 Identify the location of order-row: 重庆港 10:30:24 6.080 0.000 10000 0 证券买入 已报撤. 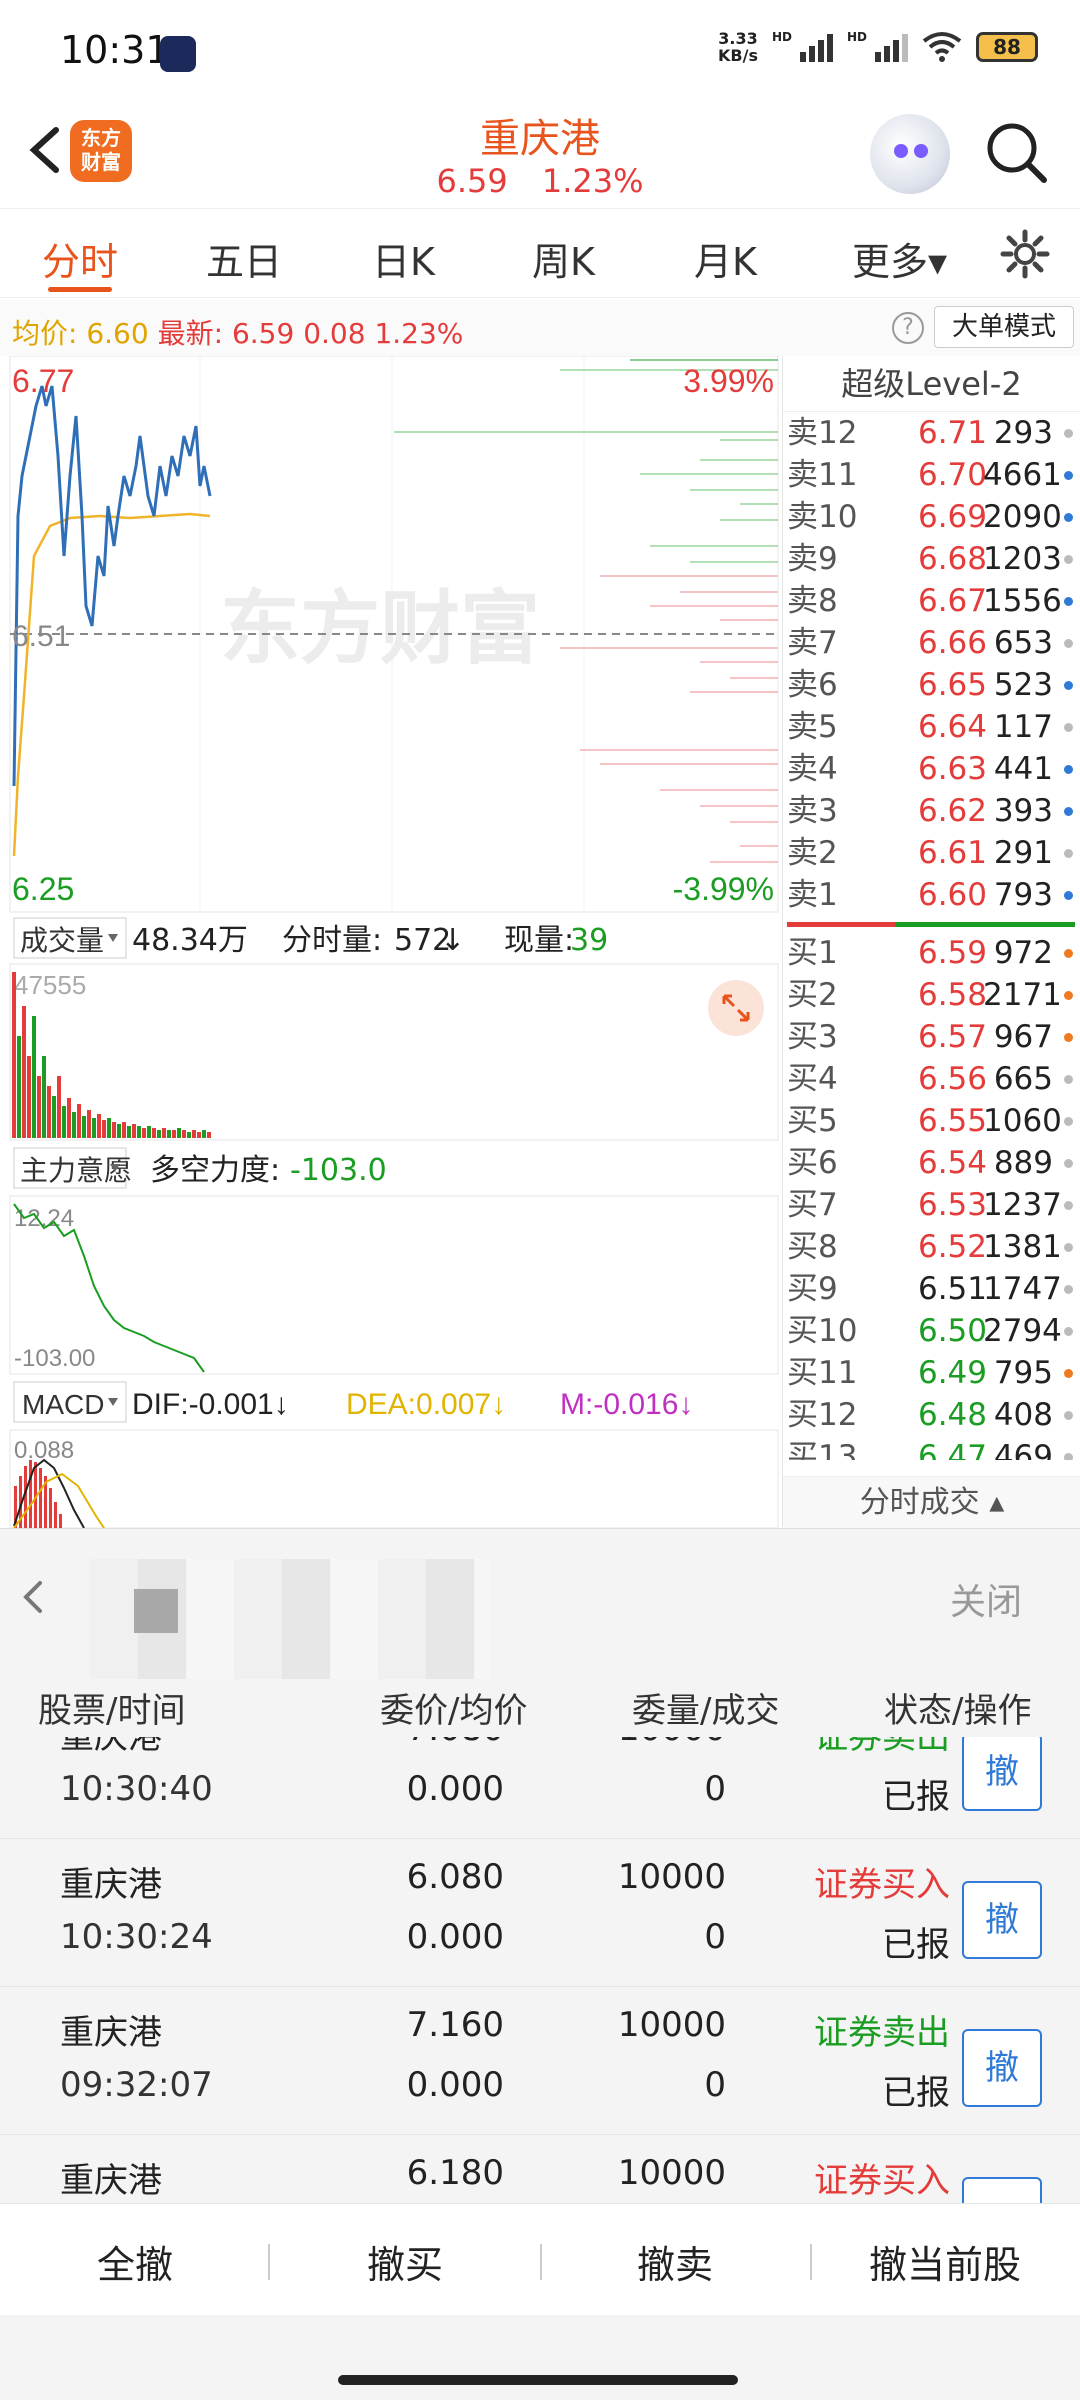
(540, 1913).